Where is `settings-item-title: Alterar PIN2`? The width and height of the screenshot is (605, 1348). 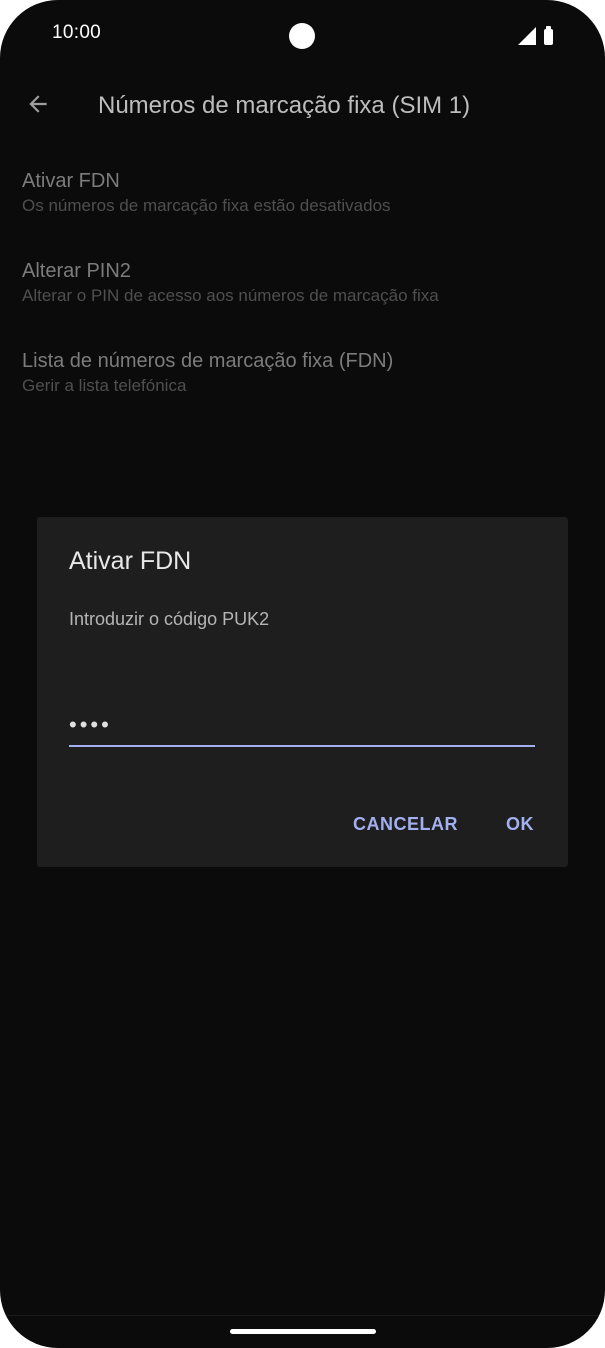 settings-item-title: Alterar PIN2 is located at coordinates (76, 271).